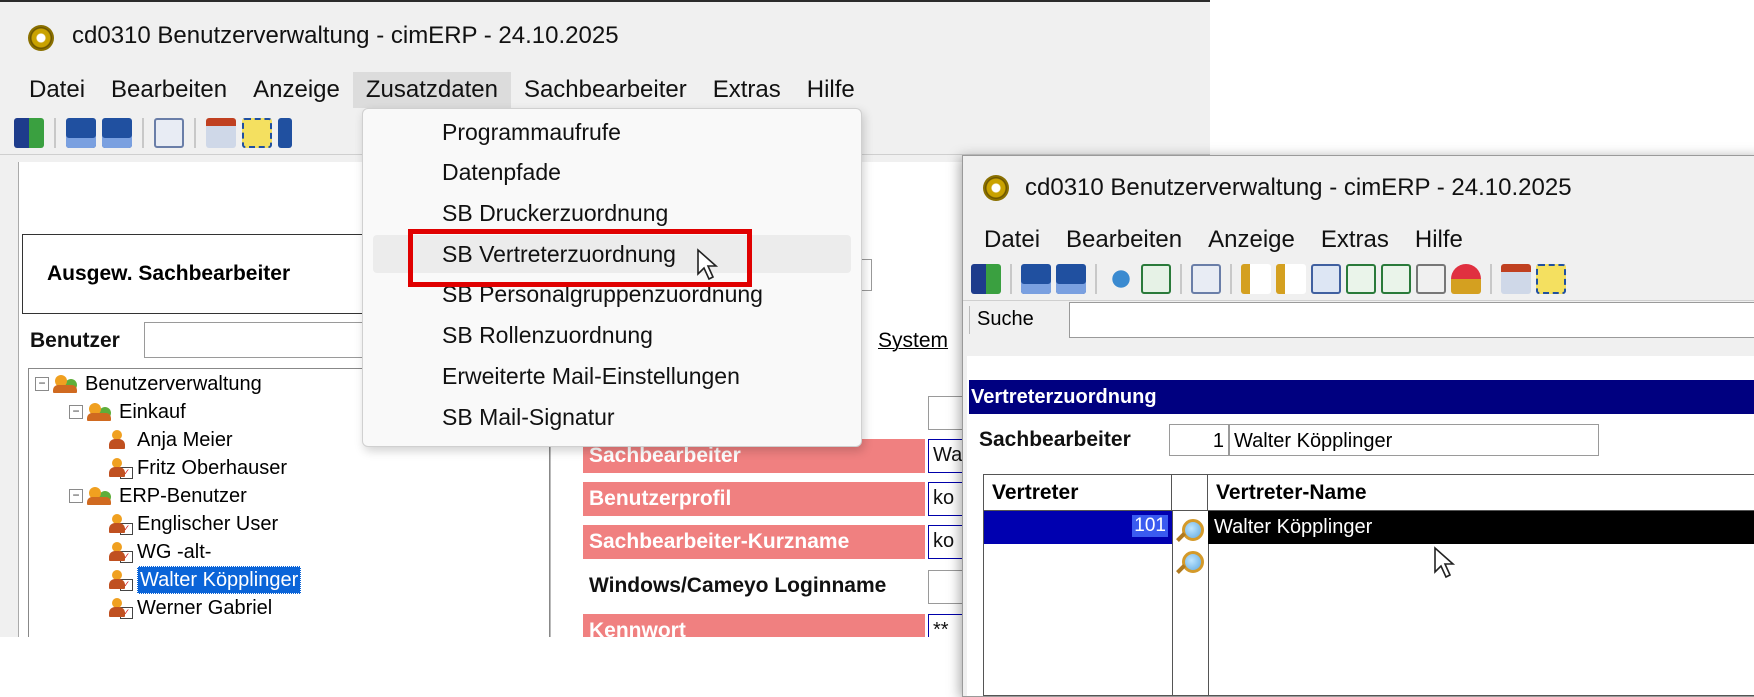  Describe the element at coordinates (101, 412) in the screenshot. I see `group-icon` at that location.